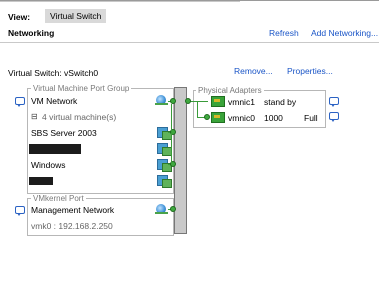  I want to click on adapter-name-vmnic0: vmnic0, so click(241, 118).